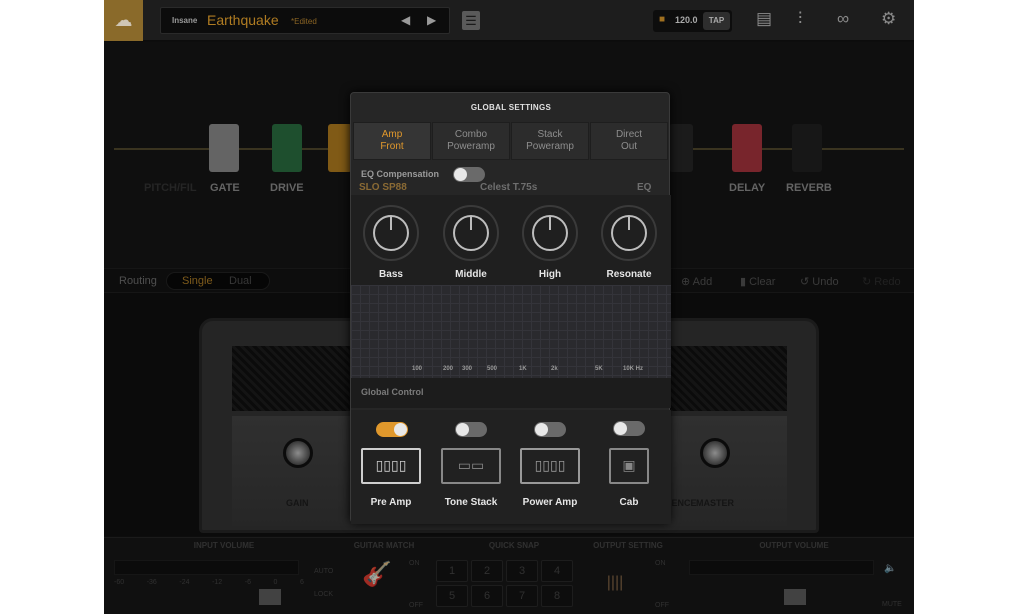 Image resolution: width=1024 pixels, height=614 pixels. What do you see at coordinates (448, 369) in the screenshot?
I see `freq-label: 200` at bounding box center [448, 369].